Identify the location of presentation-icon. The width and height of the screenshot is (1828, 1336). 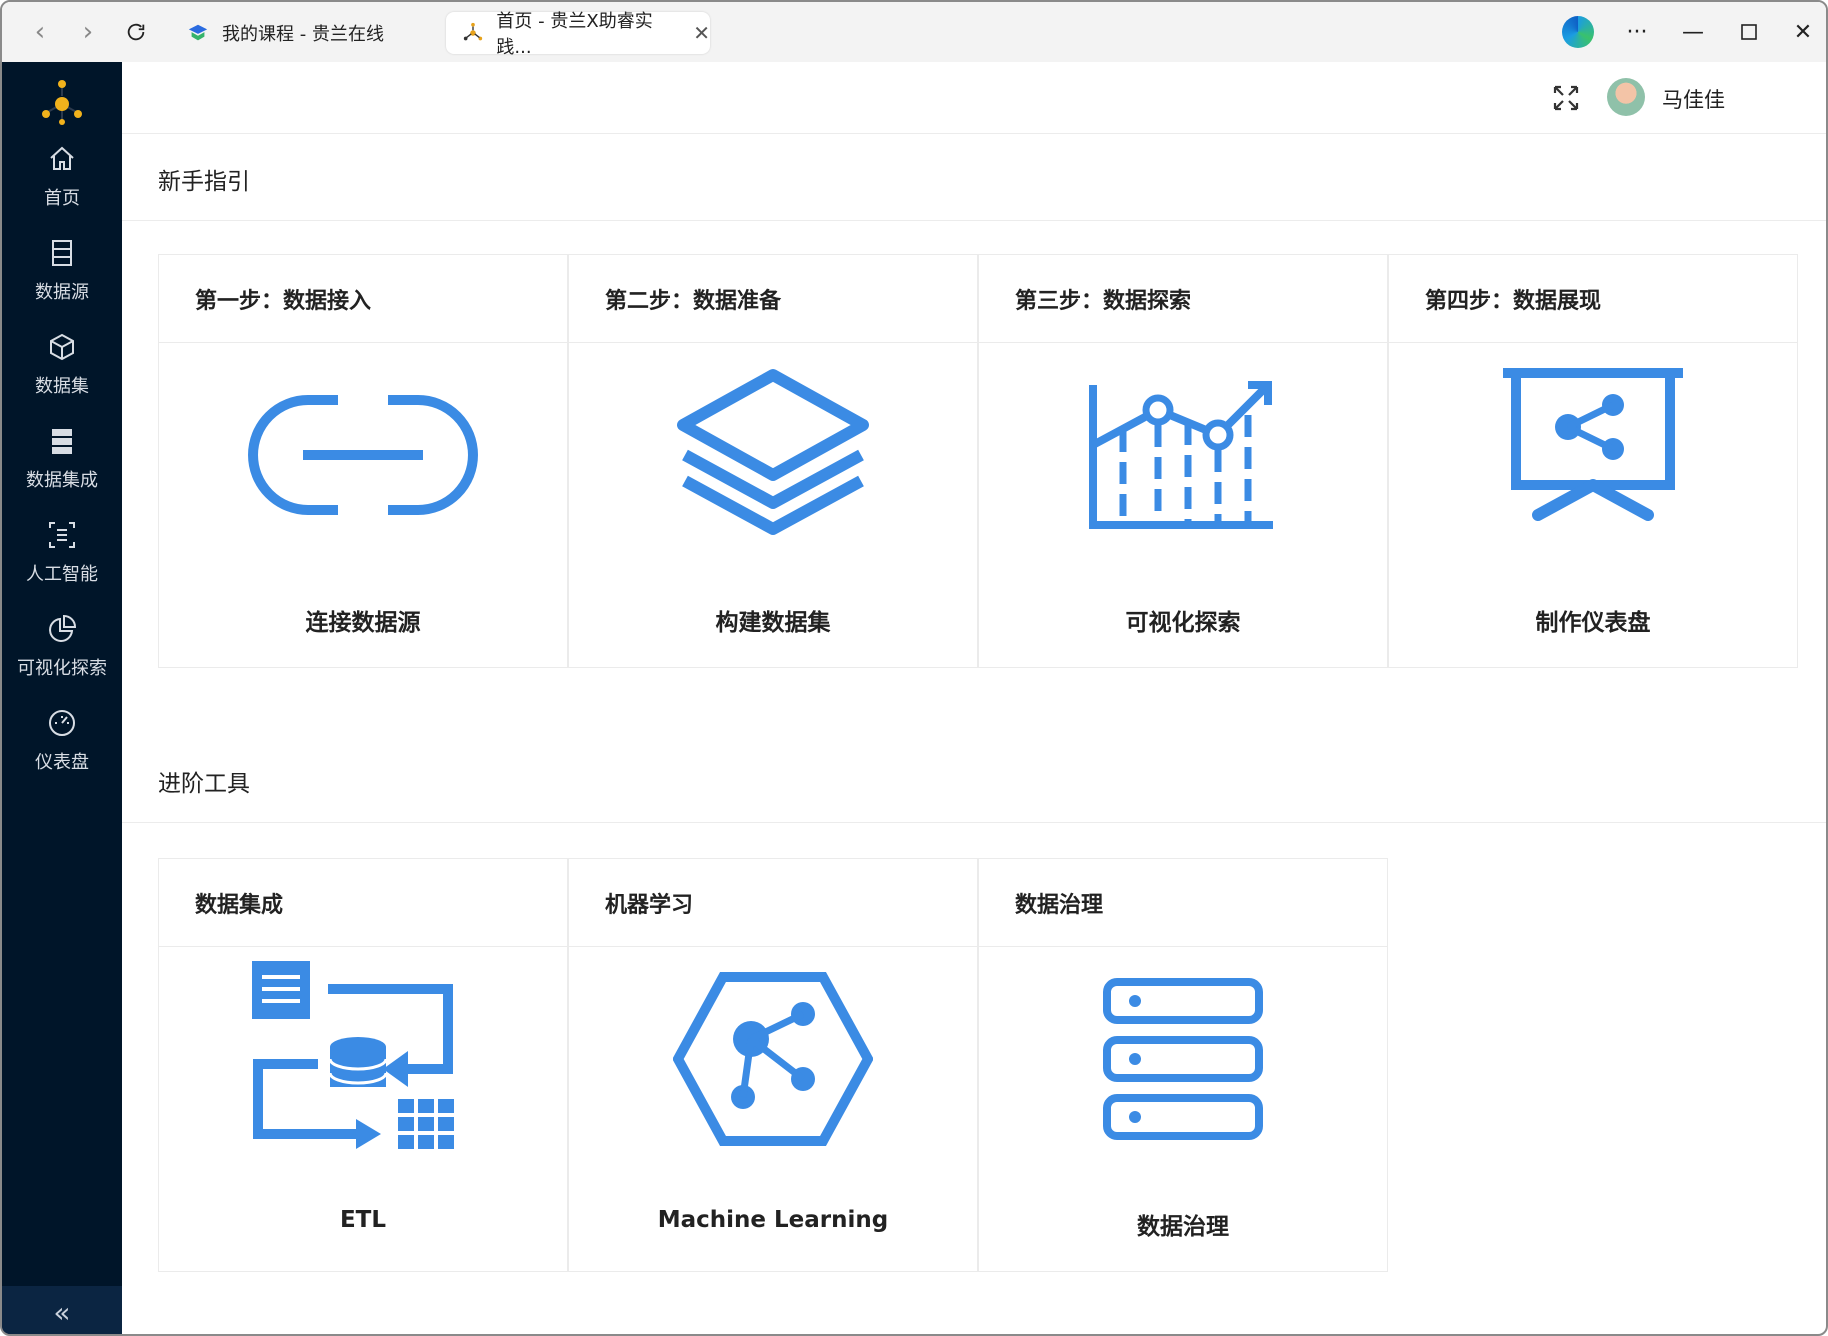
(1593, 455).